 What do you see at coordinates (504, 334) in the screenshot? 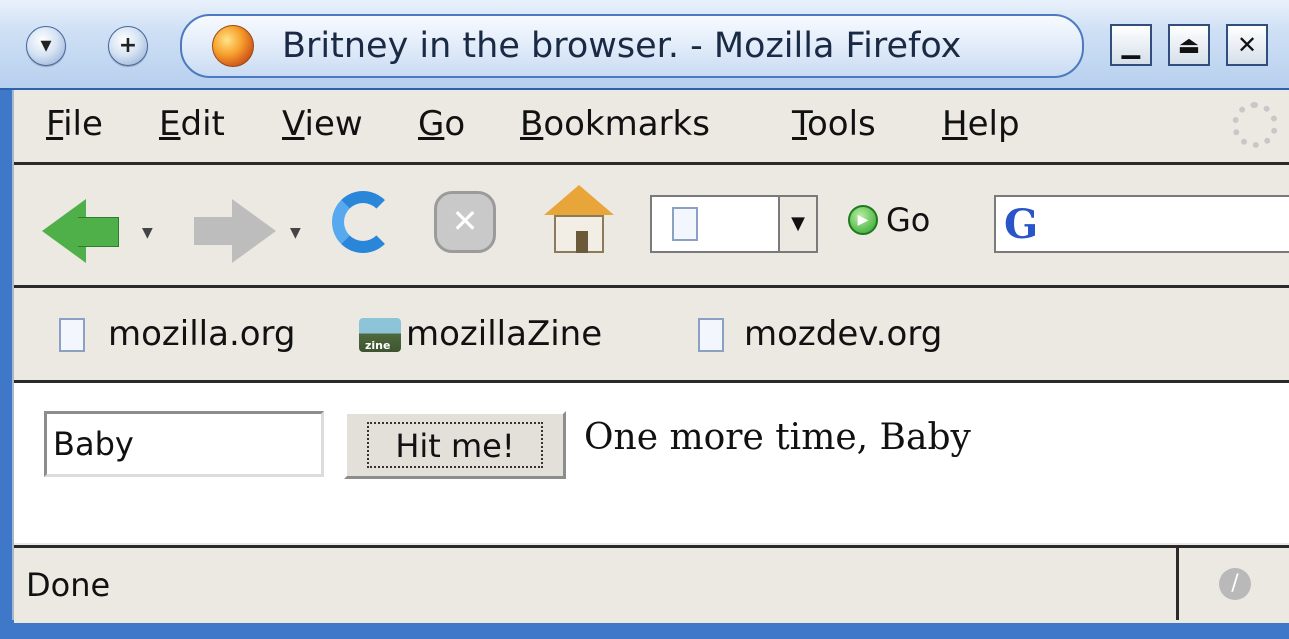
I see `bookmark-mozillazine: mozillaZine` at bounding box center [504, 334].